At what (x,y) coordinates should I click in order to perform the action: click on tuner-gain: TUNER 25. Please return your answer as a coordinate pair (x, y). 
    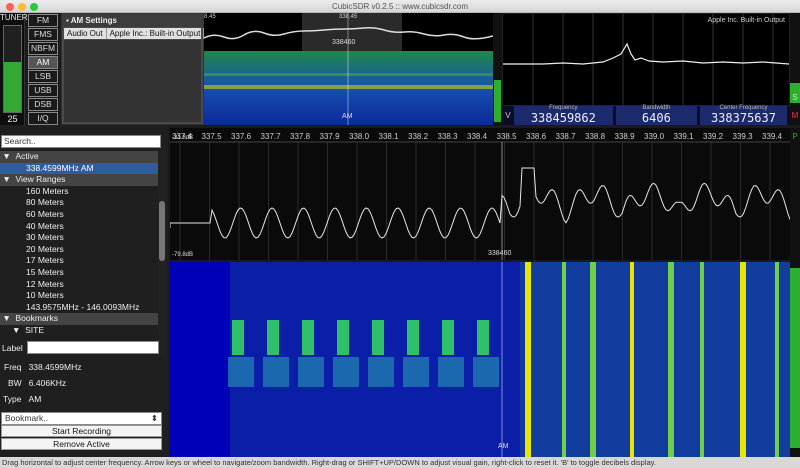
    Looking at the image, I should click on (14, 69).